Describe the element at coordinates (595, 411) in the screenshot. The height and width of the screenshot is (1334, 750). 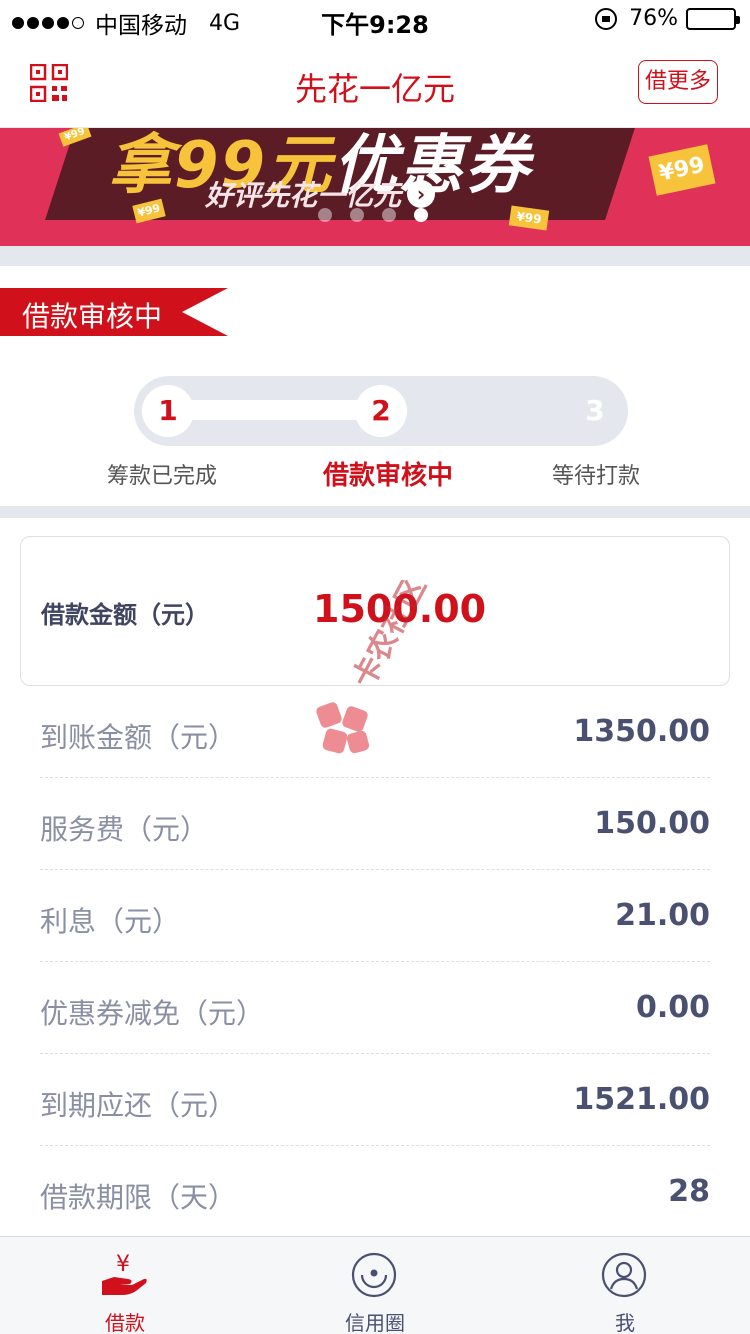
I see `step-3-circle: 3` at that location.